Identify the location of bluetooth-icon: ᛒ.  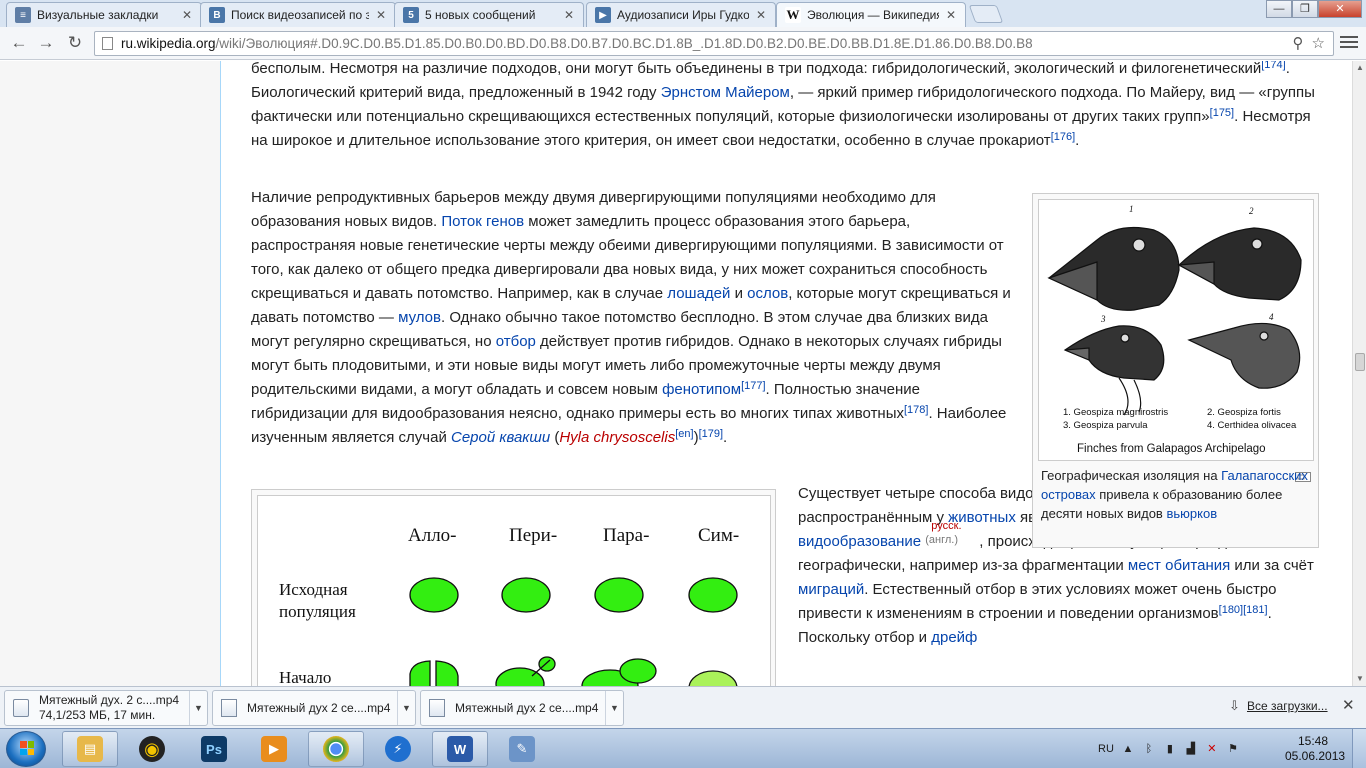
(1149, 749).